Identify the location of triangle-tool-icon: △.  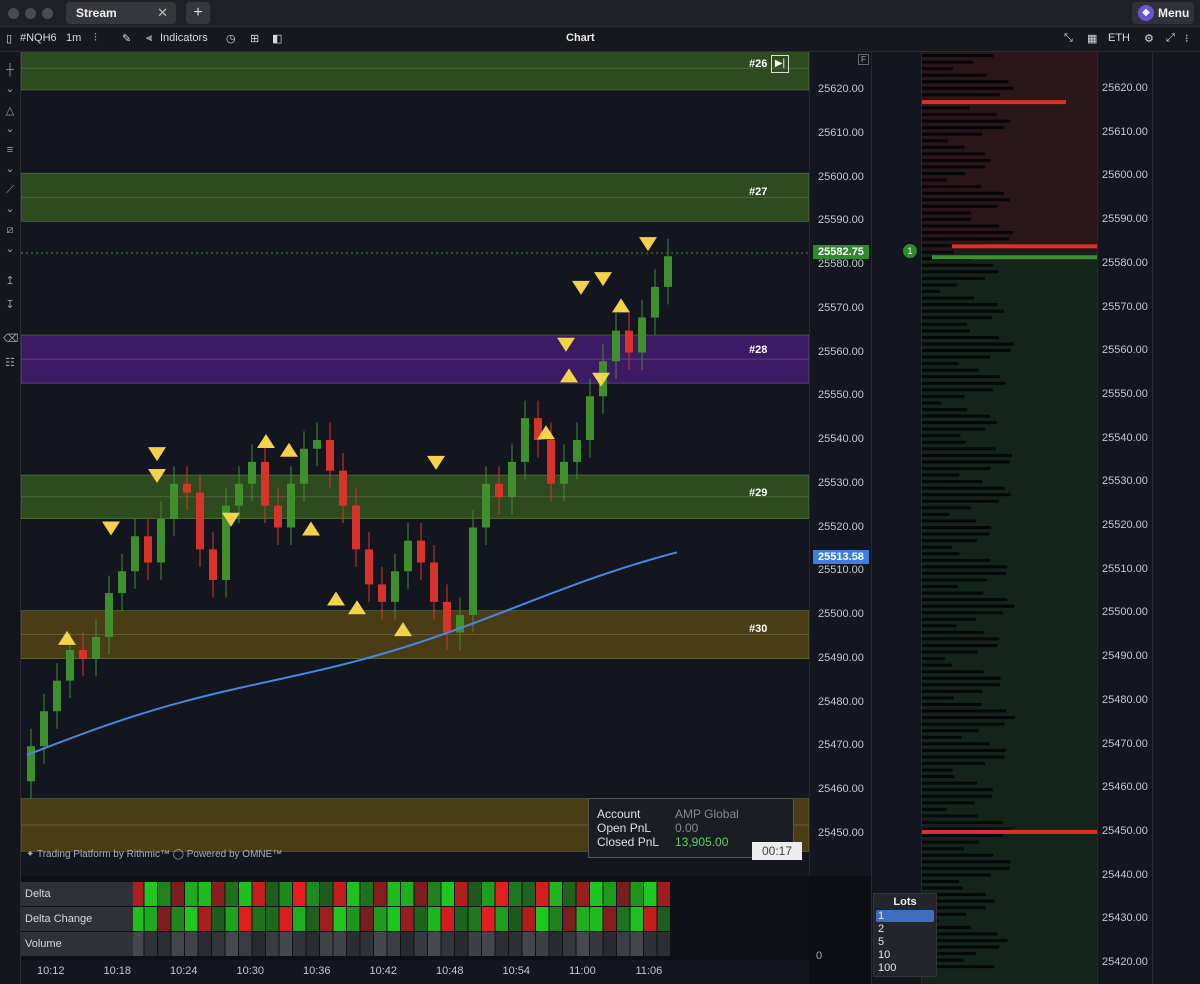
(10, 110).